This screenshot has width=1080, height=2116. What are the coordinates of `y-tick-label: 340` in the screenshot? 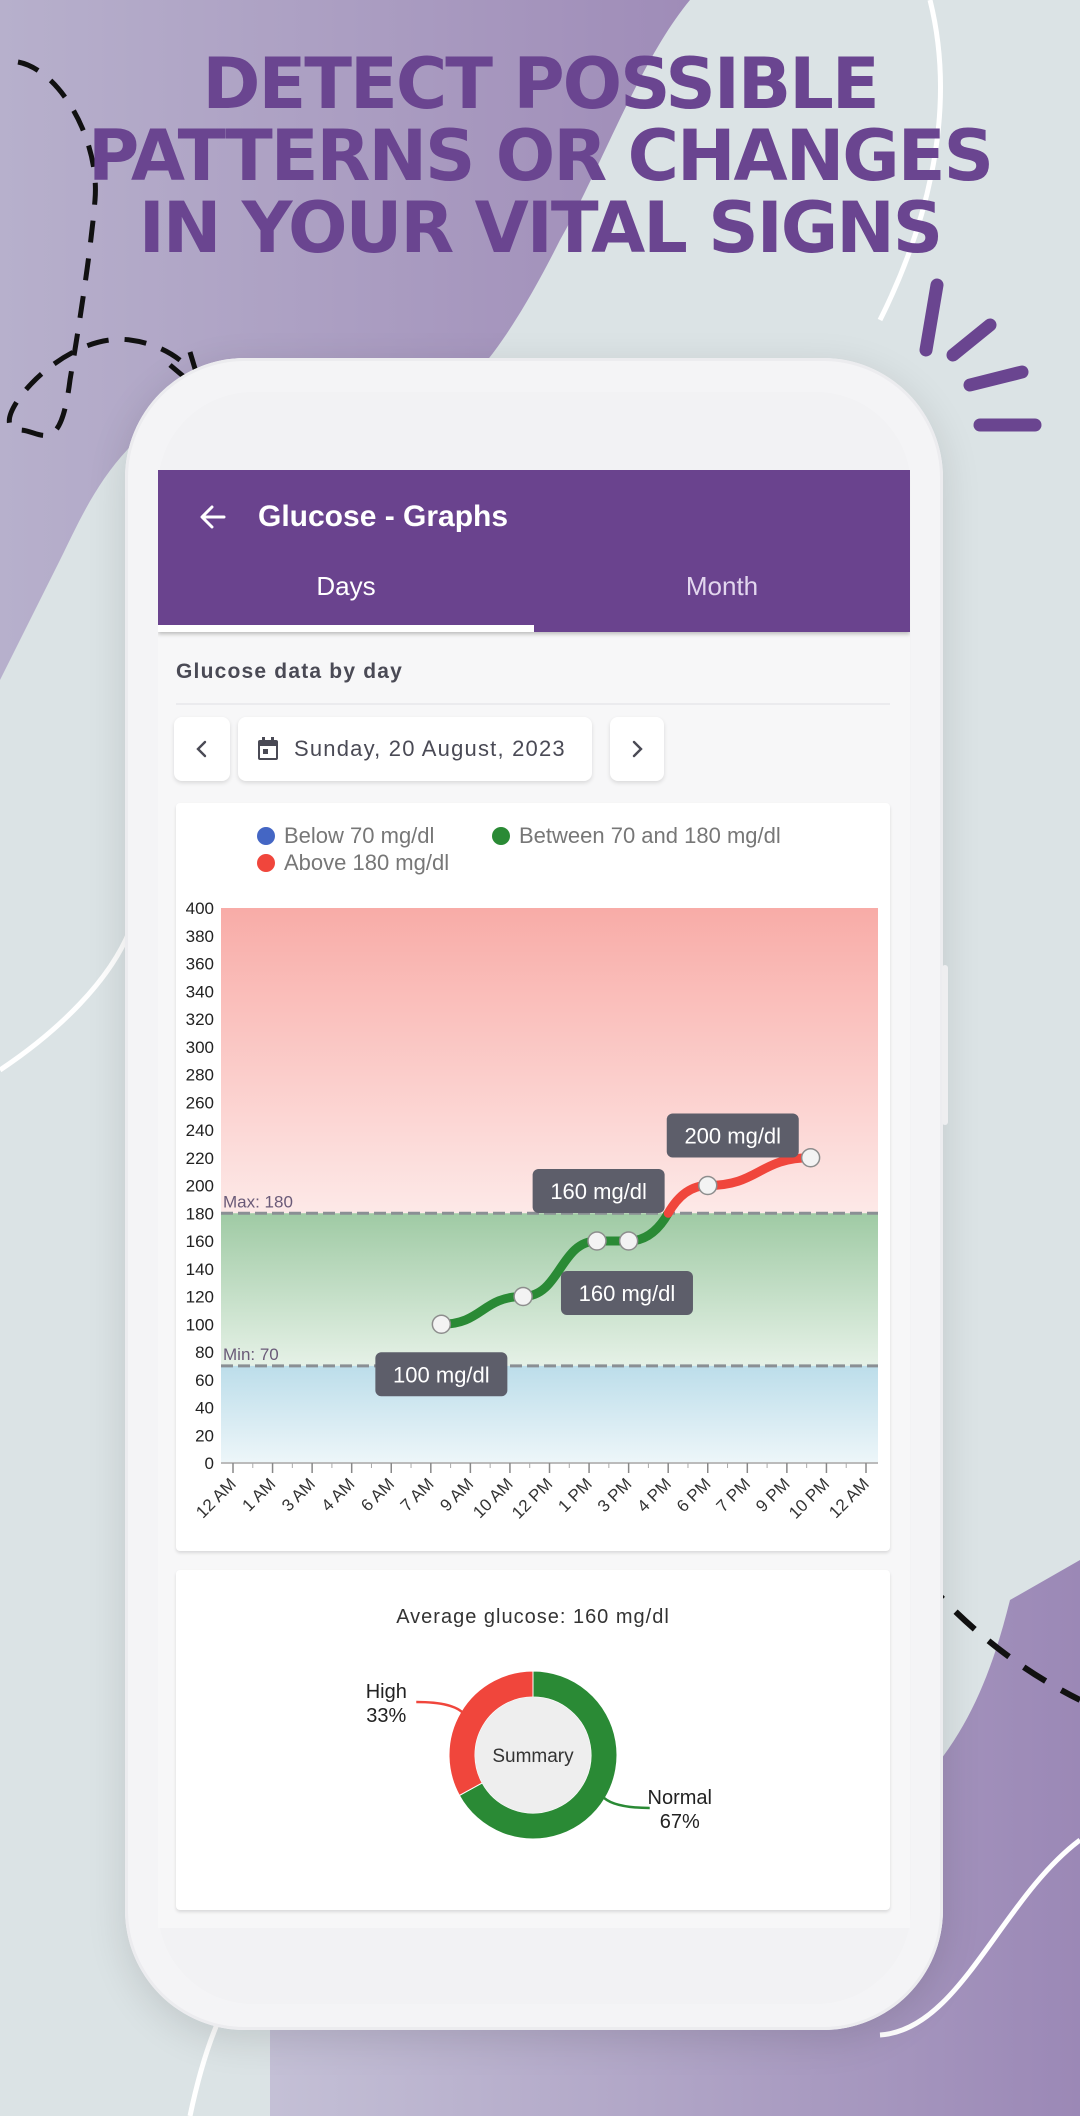 It's located at (200, 991).